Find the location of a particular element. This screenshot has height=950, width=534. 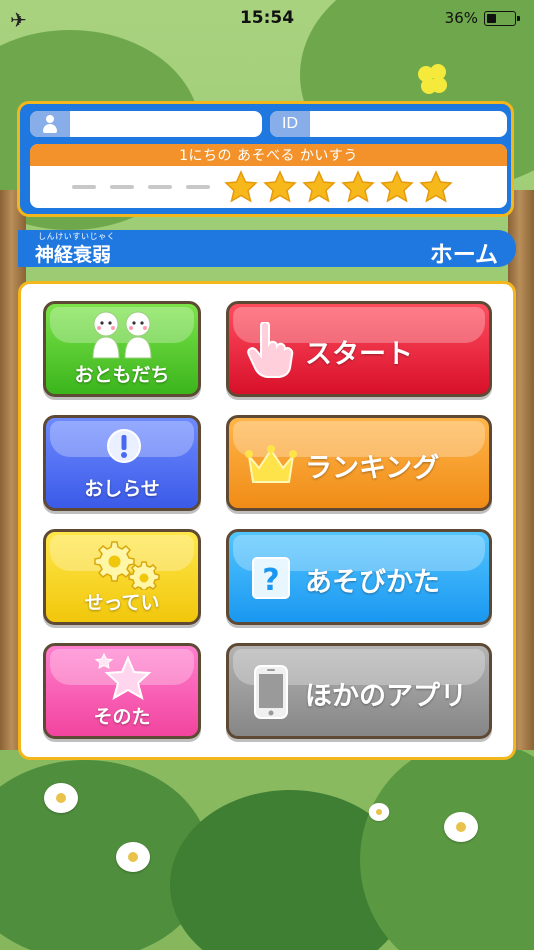

ranking-button: ランキング is located at coordinates (359, 463).